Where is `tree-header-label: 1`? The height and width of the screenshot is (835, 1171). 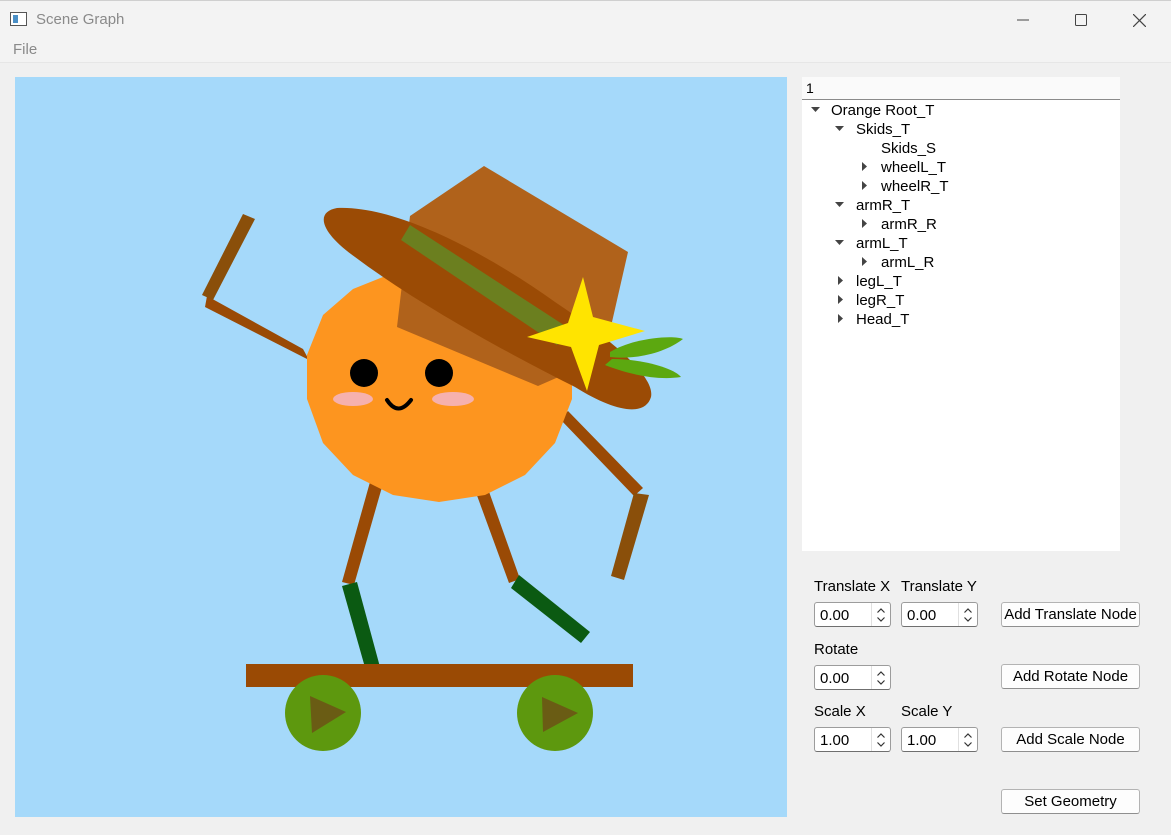 tree-header-label: 1 is located at coordinates (810, 88).